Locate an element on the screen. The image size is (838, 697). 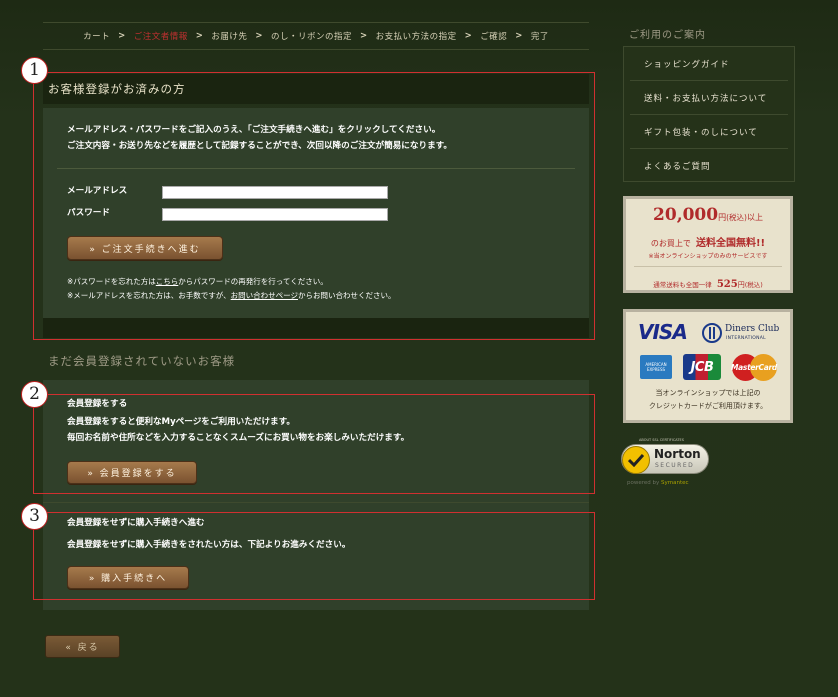
shipping-divider is located at coordinates (708, 266).